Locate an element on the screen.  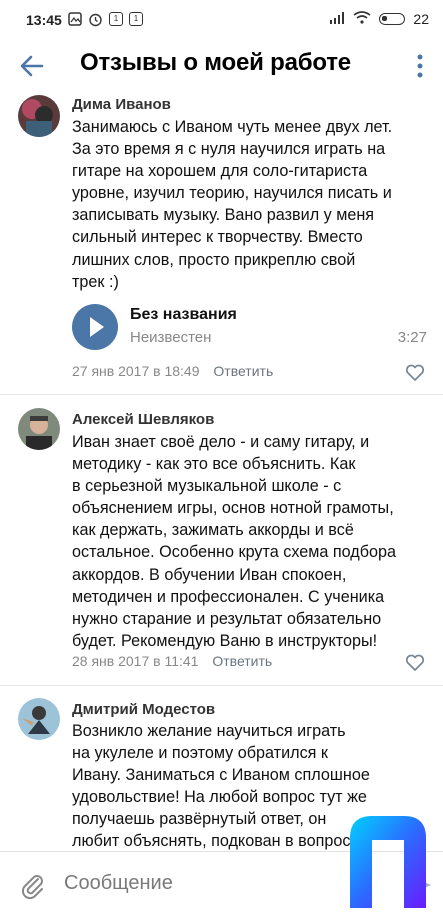
review-line: остальное. Особенно крута схема подбора is located at coordinates (234, 552).